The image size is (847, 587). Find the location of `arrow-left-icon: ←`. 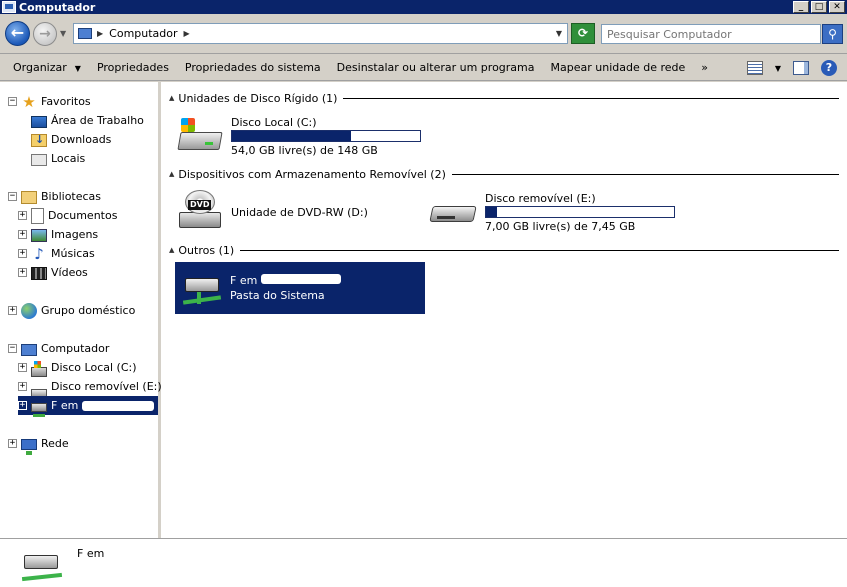

arrow-left-icon: ← is located at coordinates (17, 32).